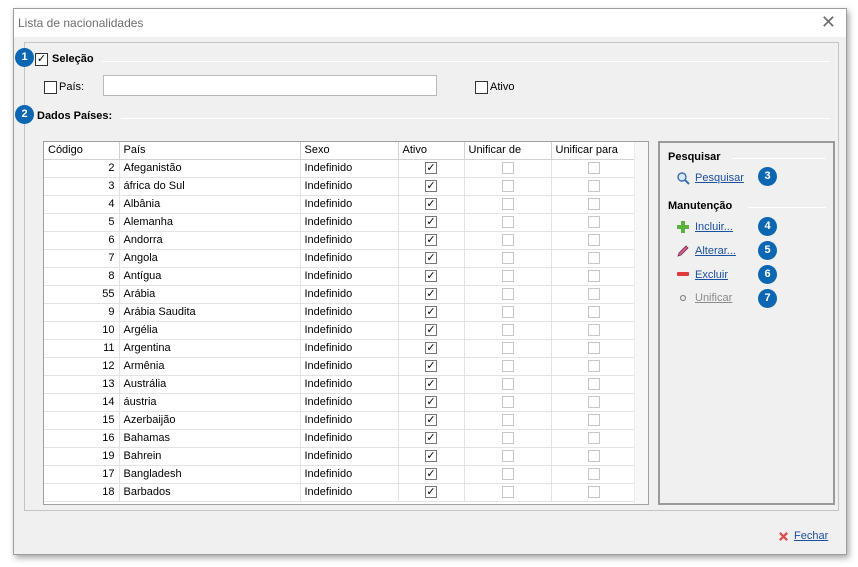 Image resolution: width=858 pixels, height=567 pixels. I want to click on cell-pais: áustria, so click(210, 402).